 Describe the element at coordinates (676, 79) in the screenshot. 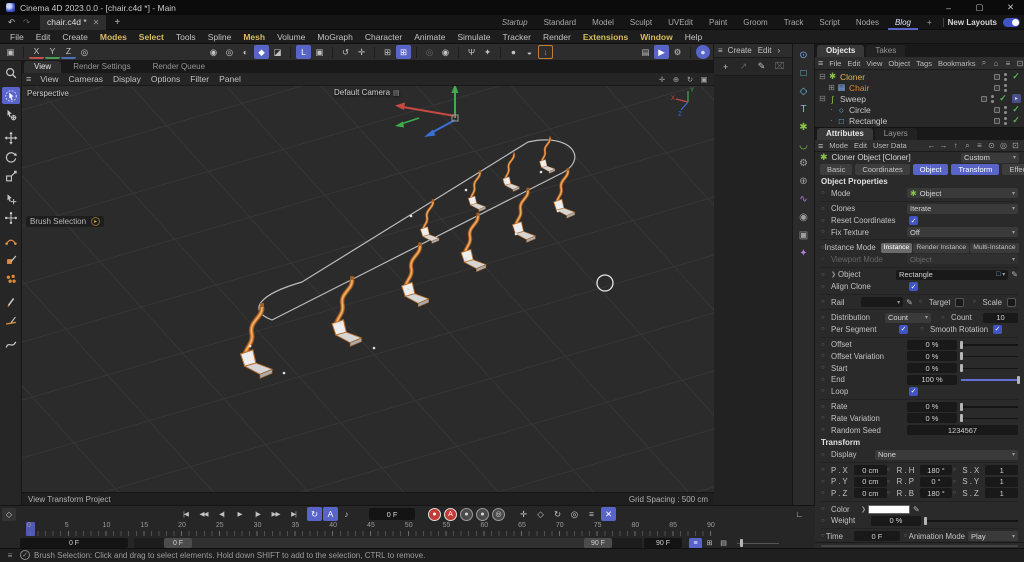

I see `zoom-view-icon: ⊕` at that location.